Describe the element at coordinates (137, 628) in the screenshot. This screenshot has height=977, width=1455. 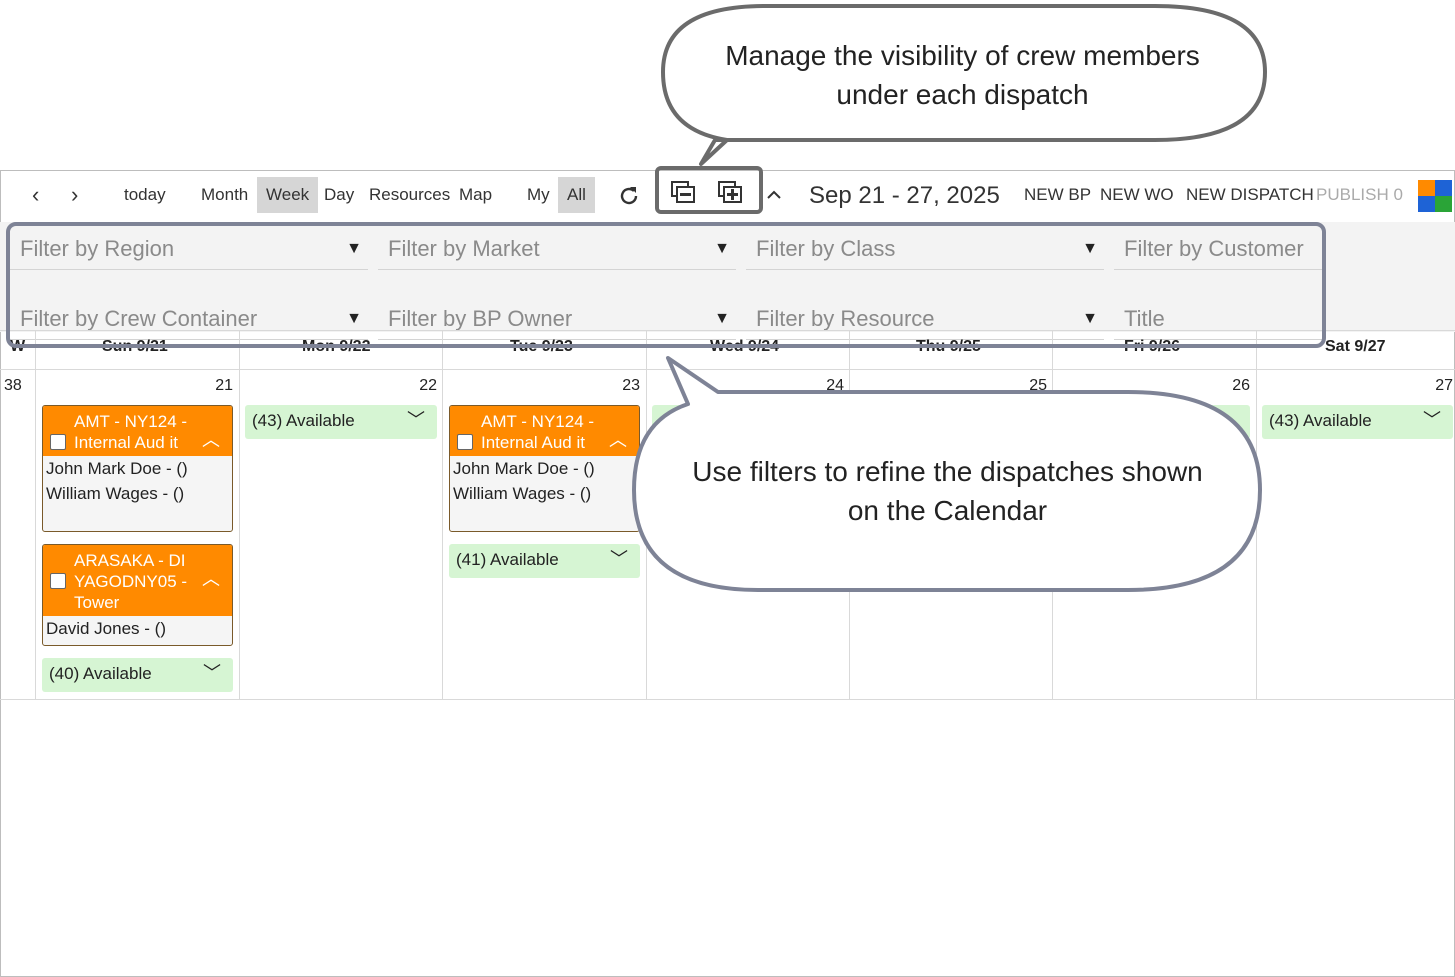
I see `crew-member: David Jones - ()` at that location.